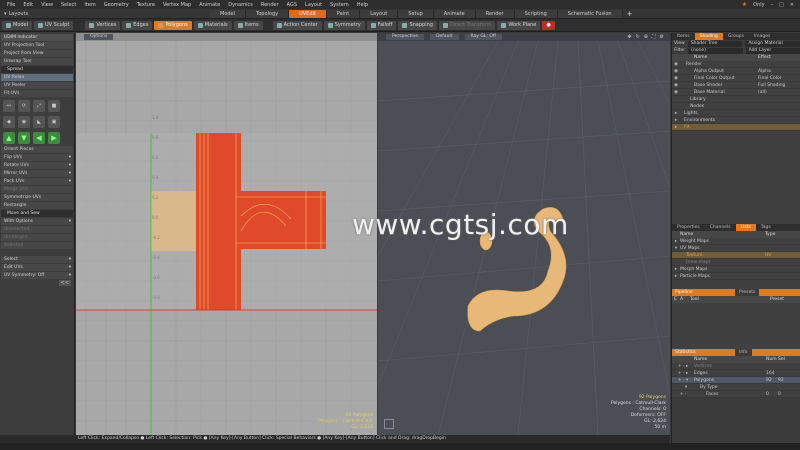 The image size is (800, 450). I want to click on tab-uvedit: UVEdit, so click(308, 13).